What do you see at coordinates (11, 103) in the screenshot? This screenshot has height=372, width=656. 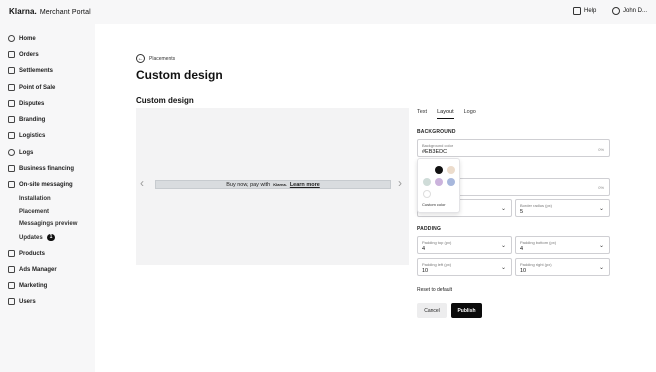 I see `disputes-icon` at bounding box center [11, 103].